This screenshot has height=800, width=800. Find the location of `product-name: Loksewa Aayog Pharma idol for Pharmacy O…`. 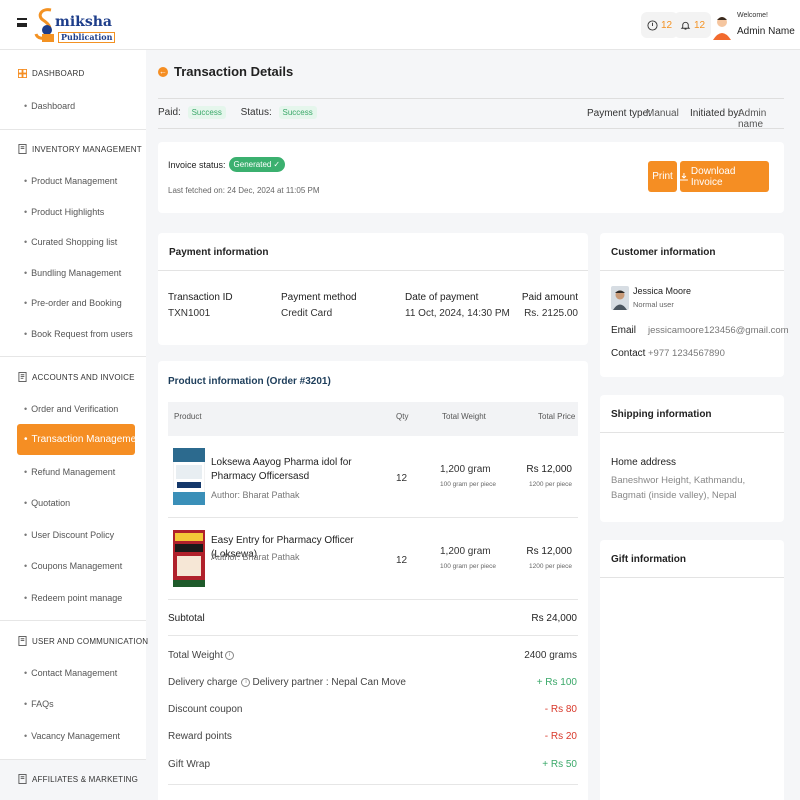

product-name: Loksewa Aayog Pharma idol for Pharmacy O… is located at coordinates (296, 470).